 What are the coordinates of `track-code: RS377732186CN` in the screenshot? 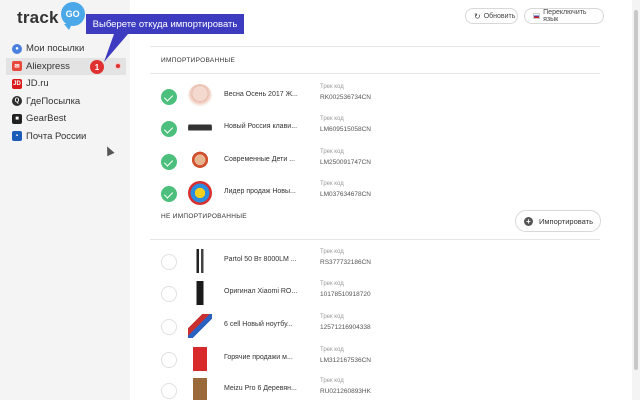 It's located at (345, 262).